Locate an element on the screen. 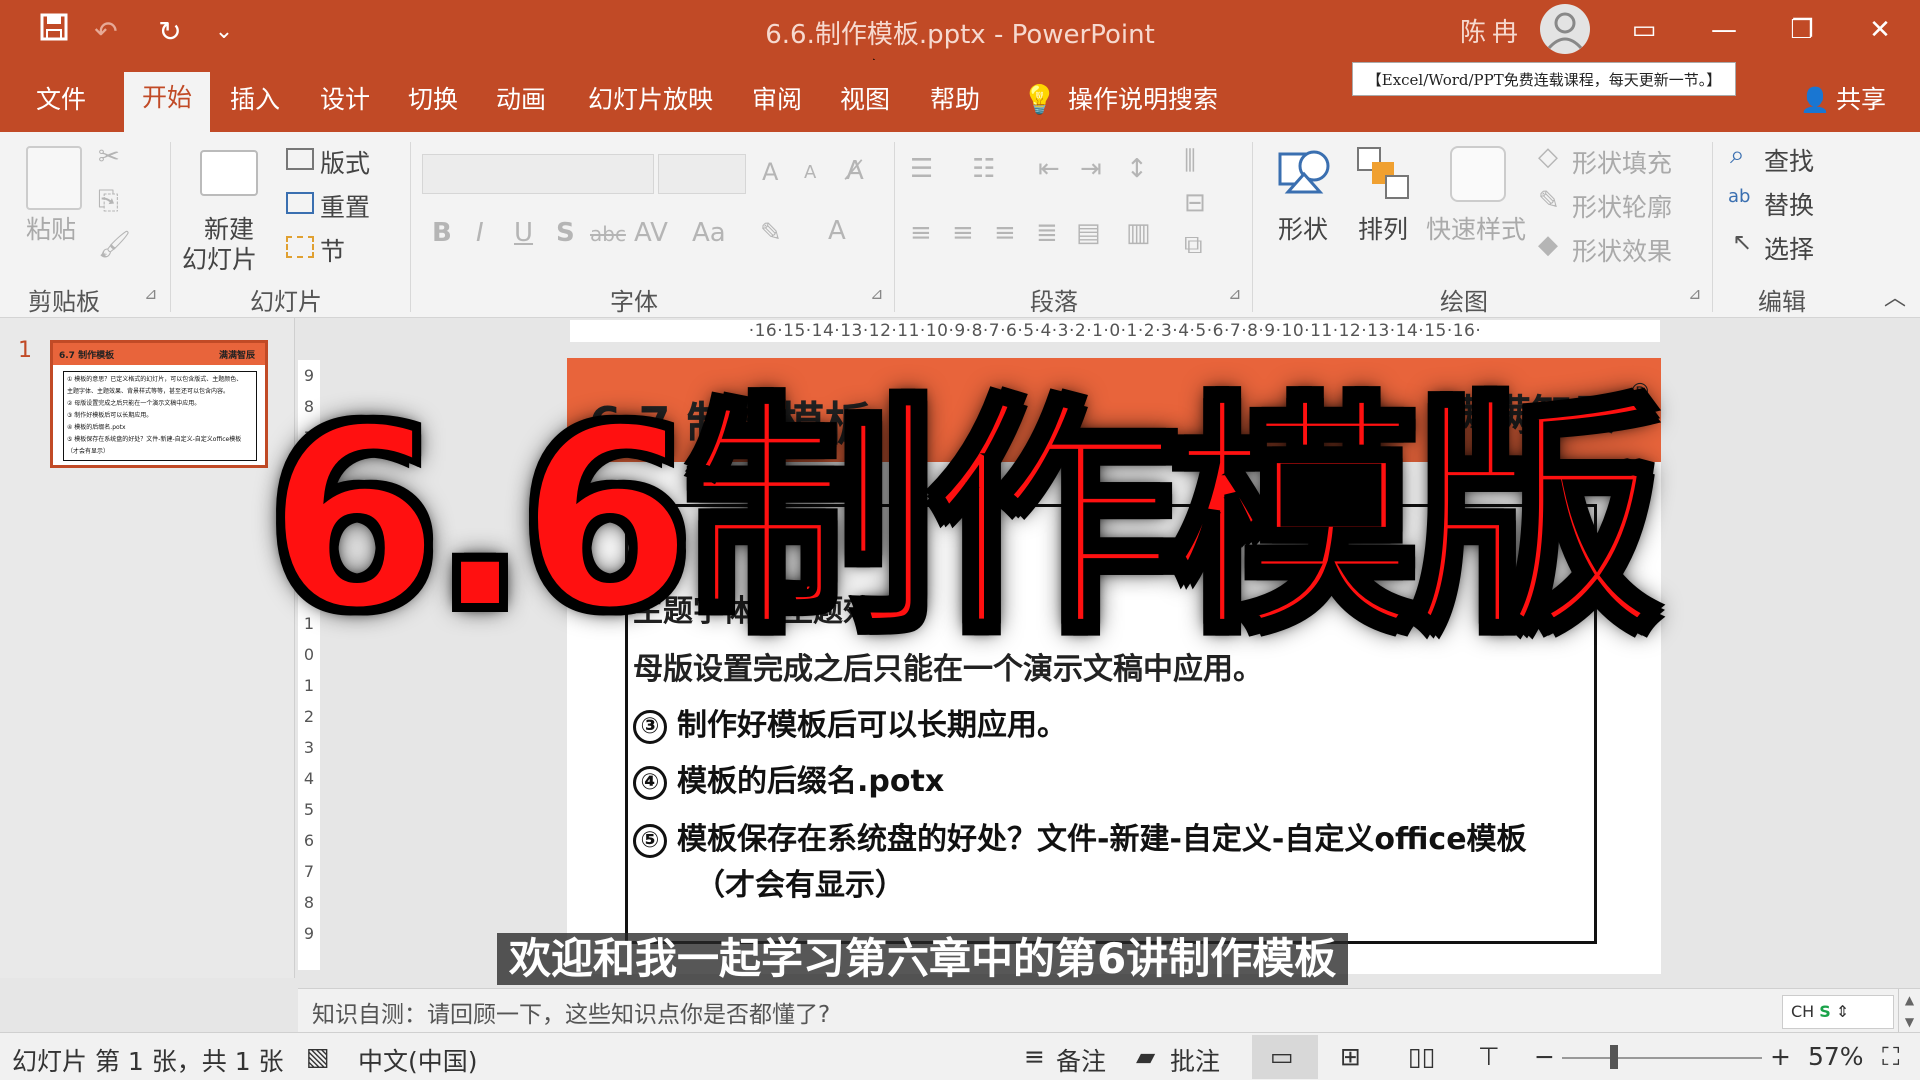 Image resolution: width=1920 pixels, height=1080 pixels. notes-pane: 知识自测：请回顾一下，这些知识点你是否都懂了? CH S ⇕ ▲ ▼ is located at coordinates (1109, 1010).